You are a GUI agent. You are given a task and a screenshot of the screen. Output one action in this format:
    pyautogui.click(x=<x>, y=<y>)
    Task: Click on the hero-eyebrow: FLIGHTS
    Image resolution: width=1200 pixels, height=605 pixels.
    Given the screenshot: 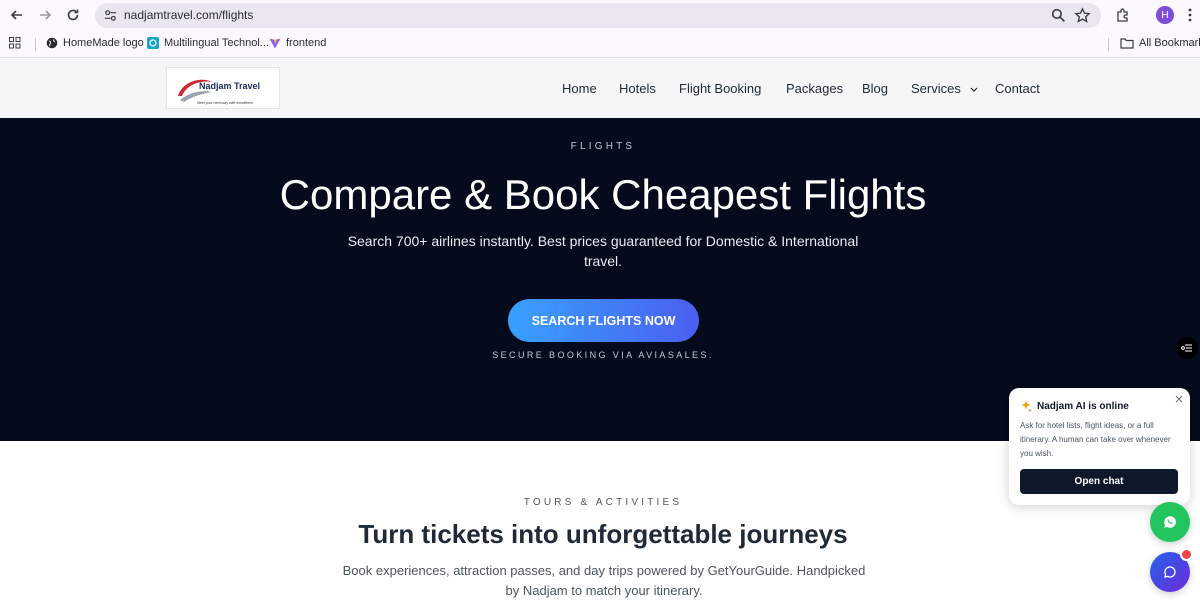 What is the action you would take?
    pyautogui.click(x=603, y=146)
    